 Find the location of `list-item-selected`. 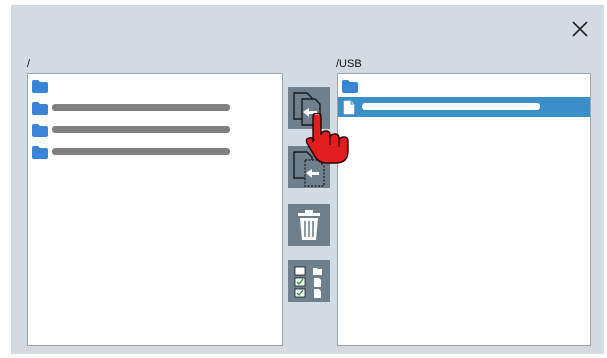

list-item-selected is located at coordinates (464, 107).